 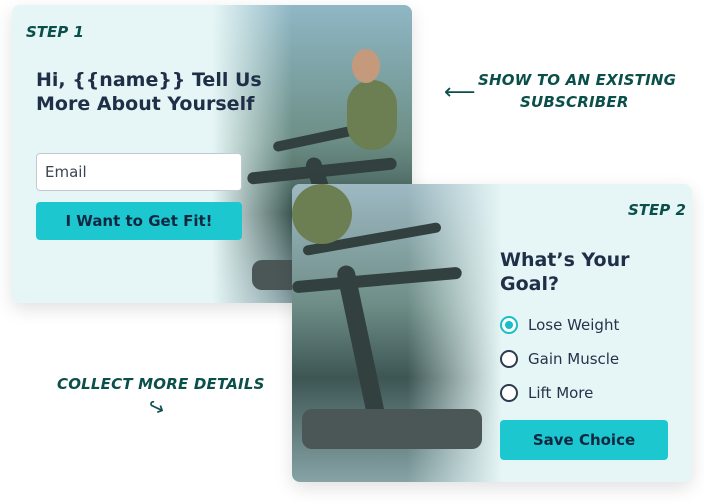 What do you see at coordinates (149, 92) in the screenshot?
I see `card1-title: Hi, {{name}} Tell Us More About Yourself` at bounding box center [149, 92].